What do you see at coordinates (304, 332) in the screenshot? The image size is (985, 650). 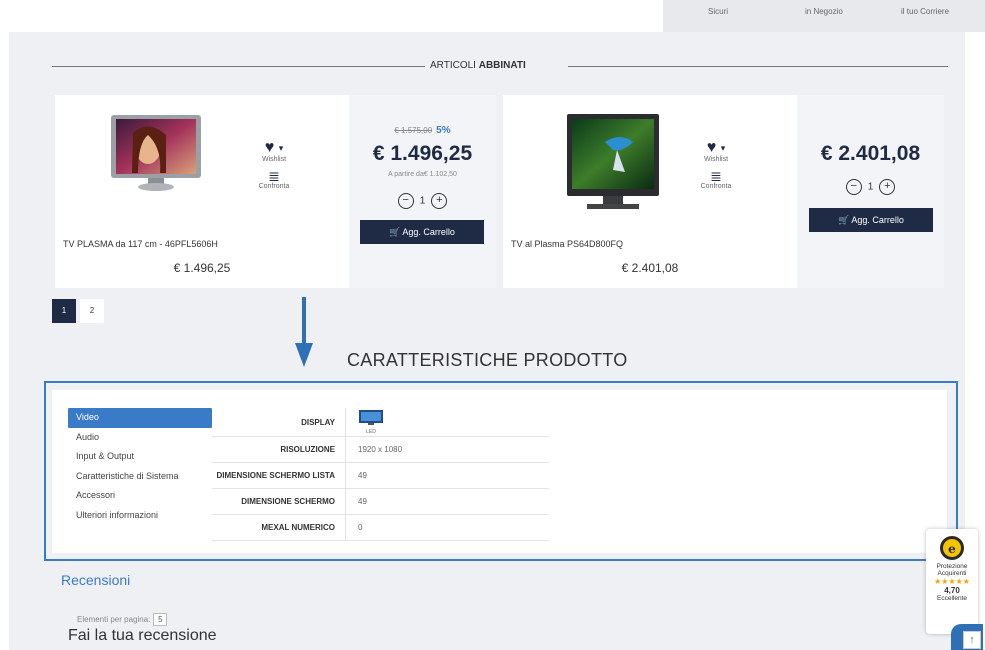 I see `arrow-down-icon` at bounding box center [304, 332].